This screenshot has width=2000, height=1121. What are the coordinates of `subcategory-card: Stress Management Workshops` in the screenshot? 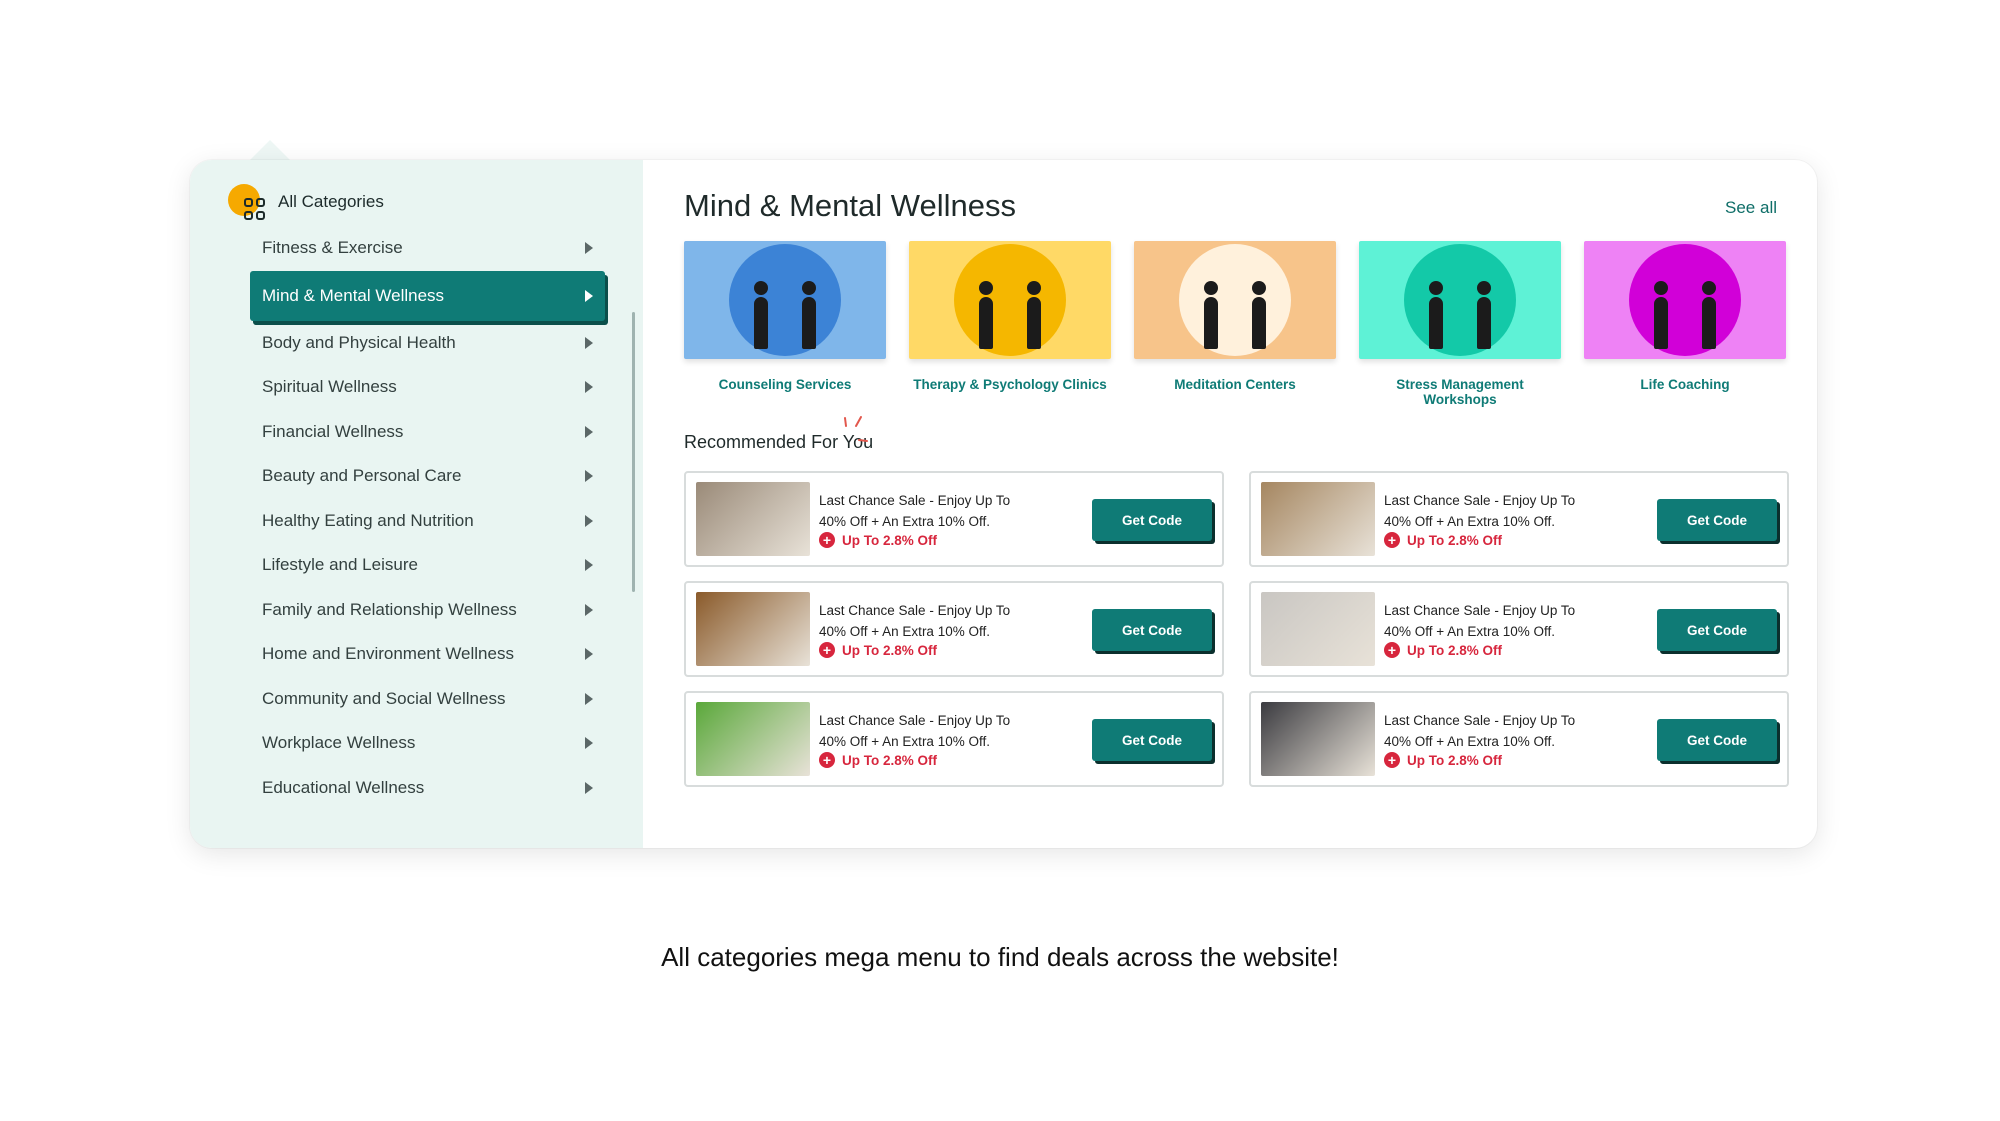 It's located at (1460, 324).